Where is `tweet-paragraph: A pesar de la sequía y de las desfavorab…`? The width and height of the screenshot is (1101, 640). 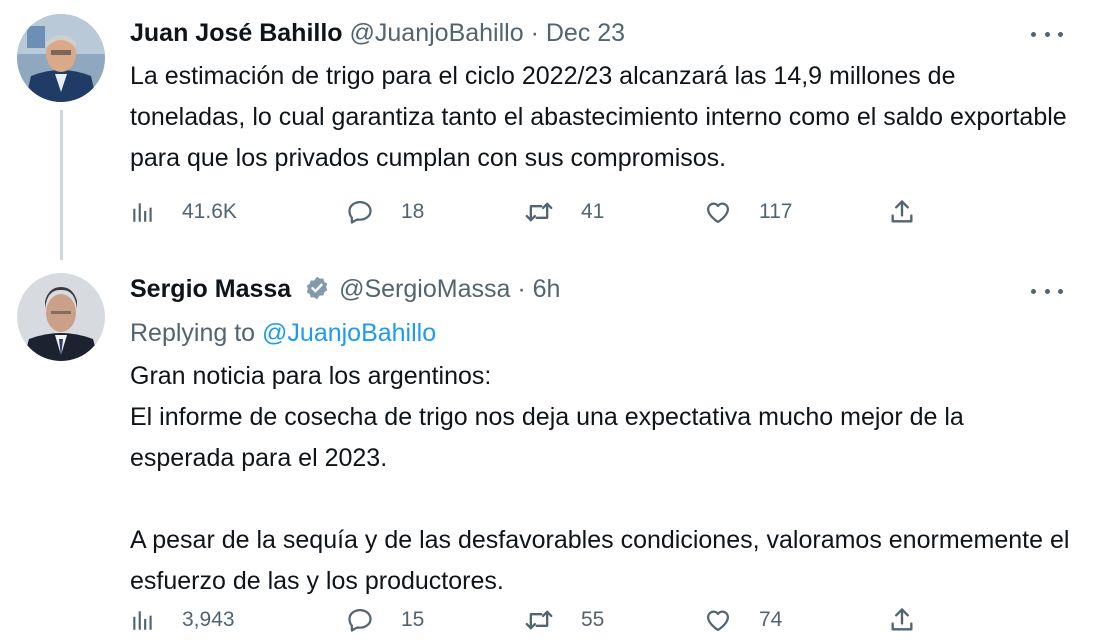 tweet-paragraph: A pesar de la sequía y de las desfavorab… is located at coordinates (600, 560).